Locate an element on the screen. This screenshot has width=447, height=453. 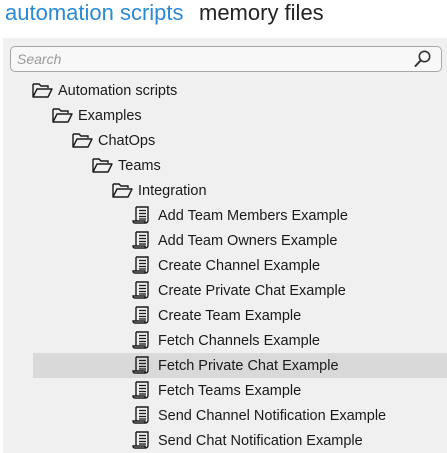
tree-script-label: Create Private Chat Example is located at coordinates (252, 291).